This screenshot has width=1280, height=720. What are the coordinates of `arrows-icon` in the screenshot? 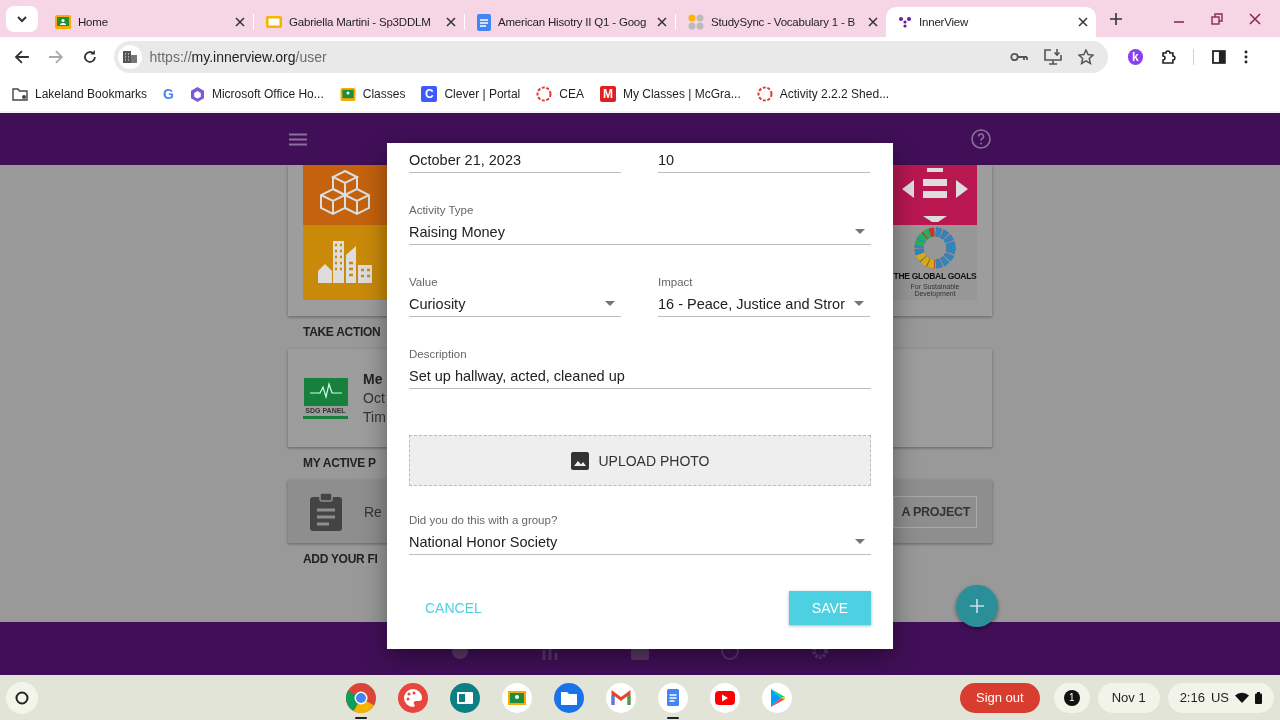 It's located at (935, 194).